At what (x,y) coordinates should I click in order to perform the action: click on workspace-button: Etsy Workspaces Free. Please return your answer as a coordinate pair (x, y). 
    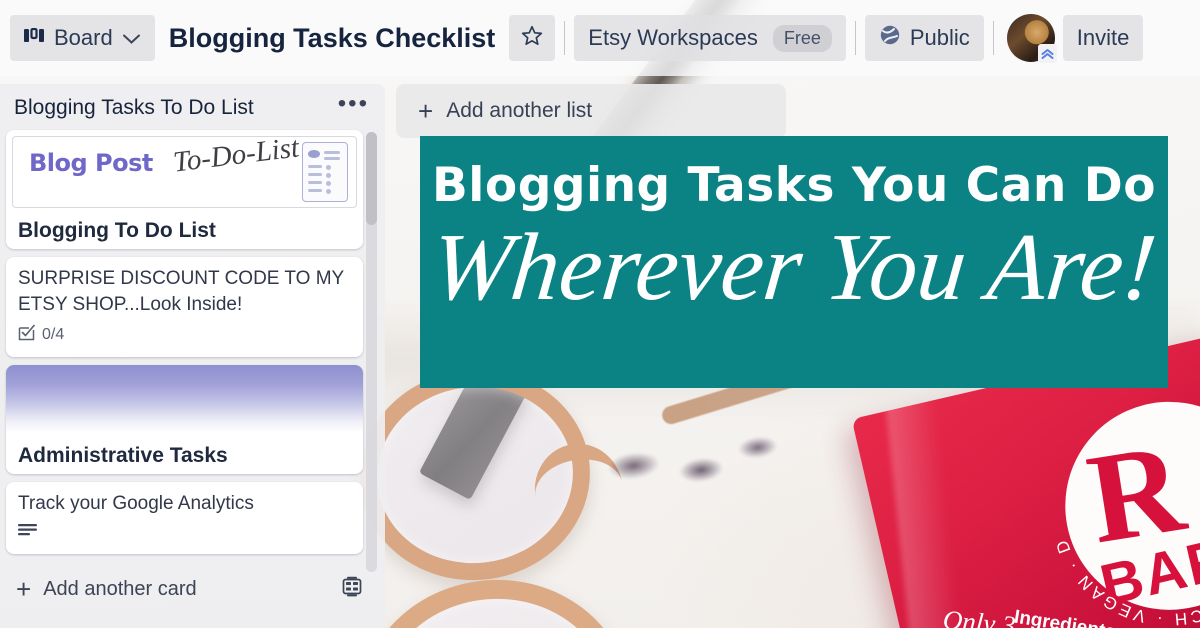
    Looking at the image, I should click on (710, 38).